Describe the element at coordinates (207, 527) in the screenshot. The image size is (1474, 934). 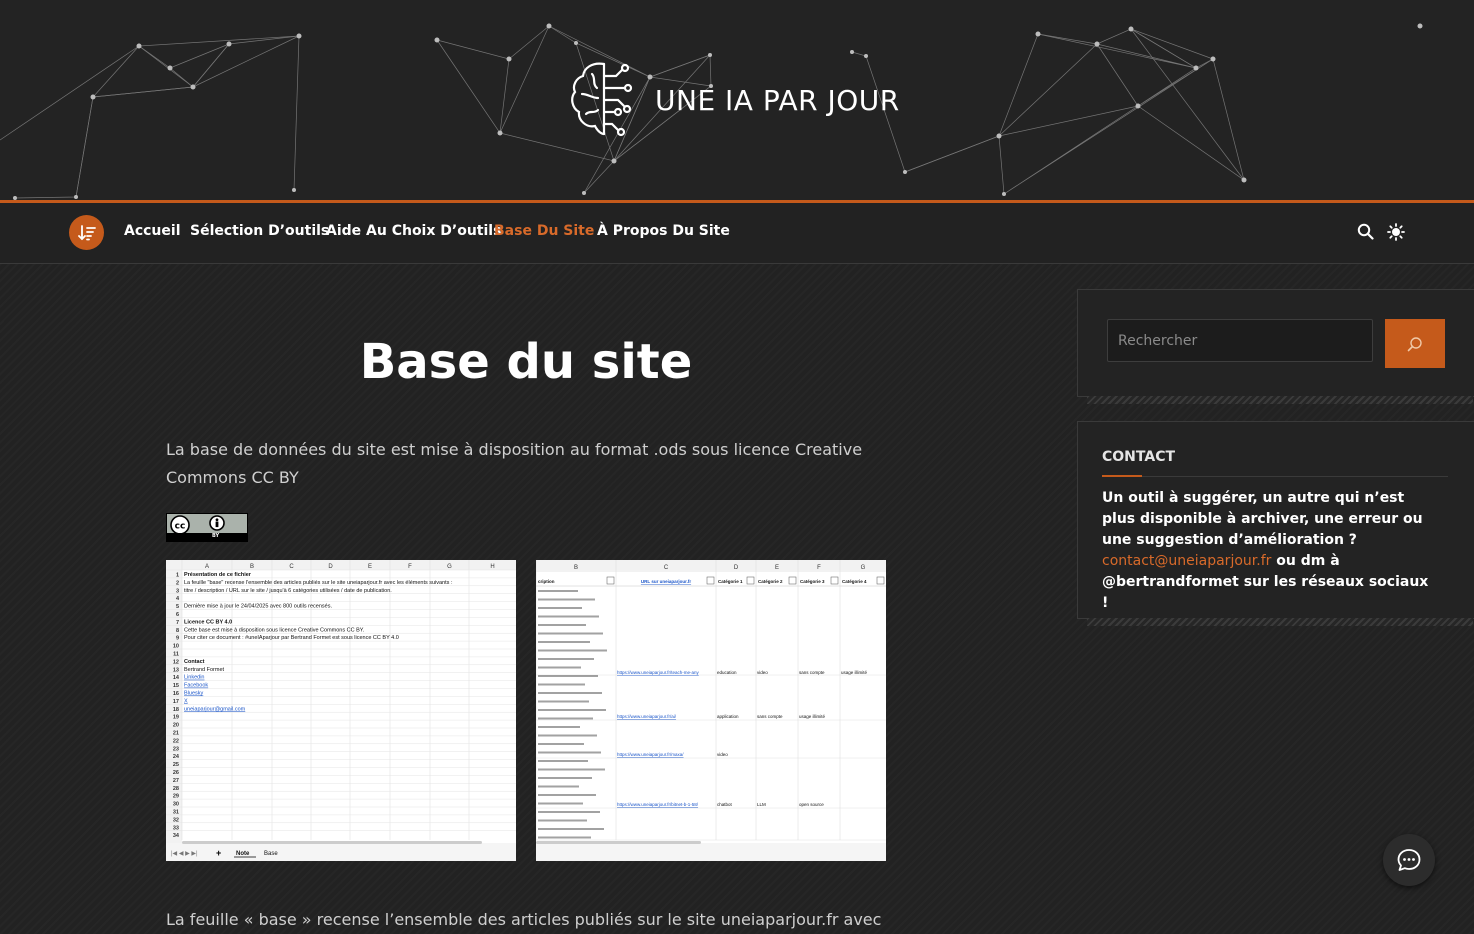
I see `cc-by-license-badge: cc BY` at that location.